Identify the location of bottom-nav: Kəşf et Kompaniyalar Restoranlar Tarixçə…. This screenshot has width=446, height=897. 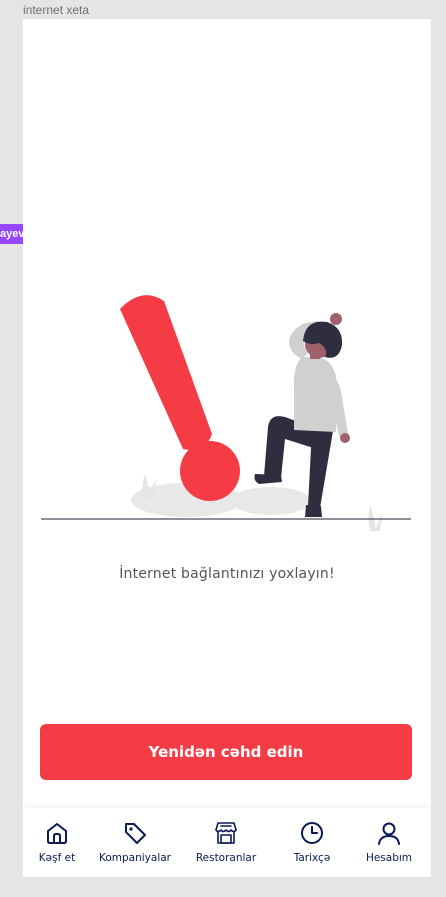
(227, 842).